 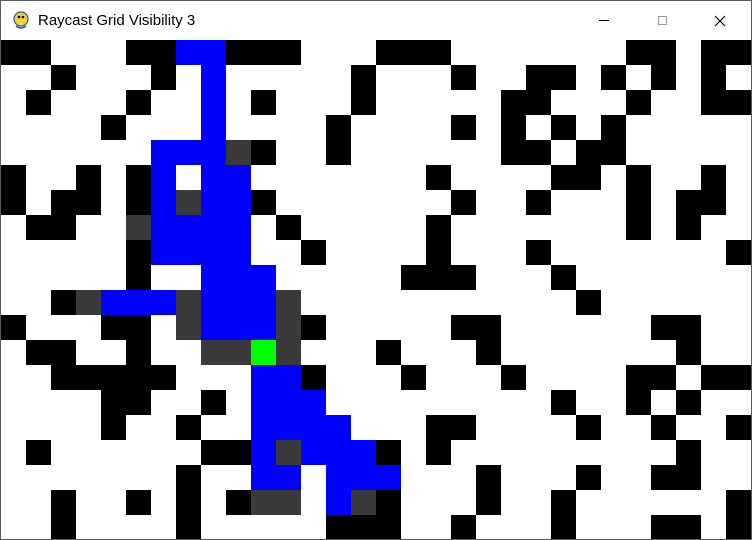 What do you see at coordinates (720, 20) in the screenshot?
I see `close-button` at bounding box center [720, 20].